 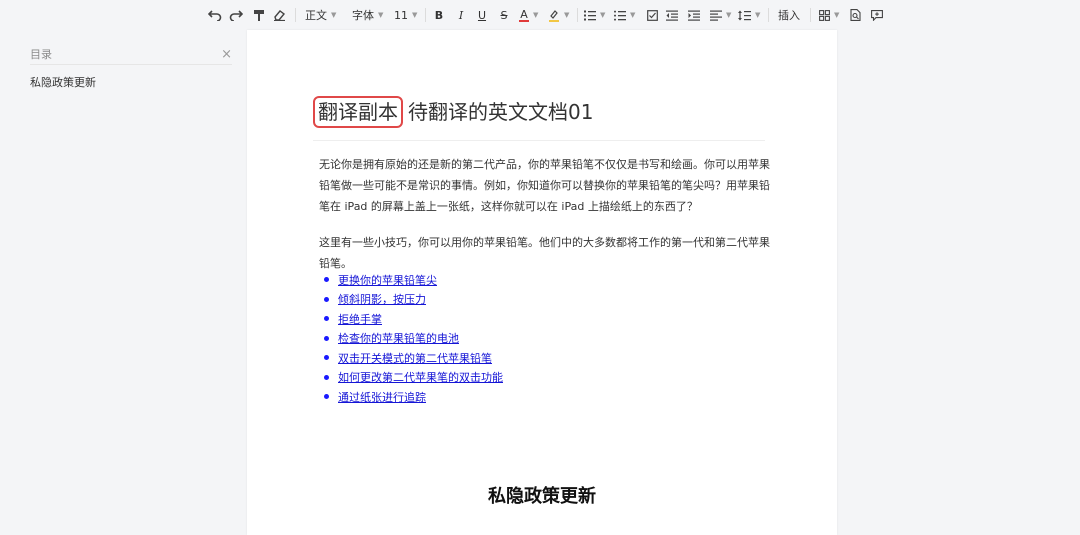 What do you see at coordinates (411, 319) in the screenshot?
I see `list-item: 拒绝手掌` at bounding box center [411, 319].